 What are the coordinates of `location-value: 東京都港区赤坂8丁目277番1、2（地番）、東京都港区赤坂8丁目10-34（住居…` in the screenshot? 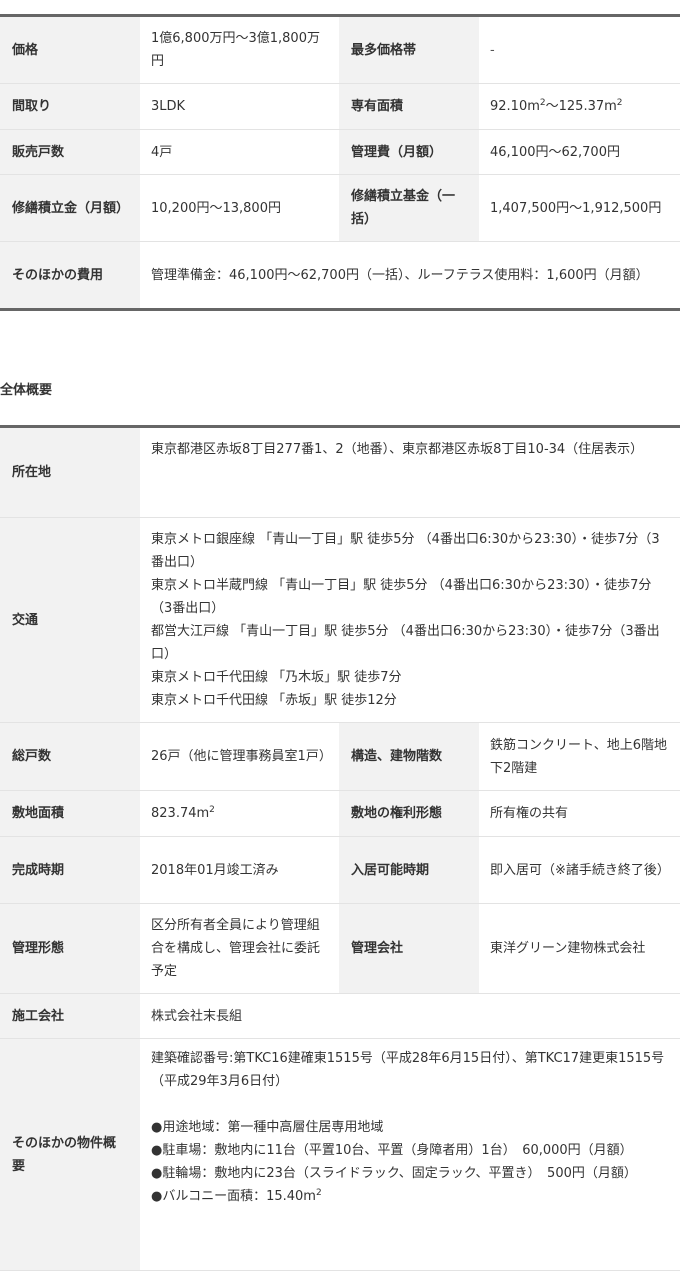 It's located at (410, 472).